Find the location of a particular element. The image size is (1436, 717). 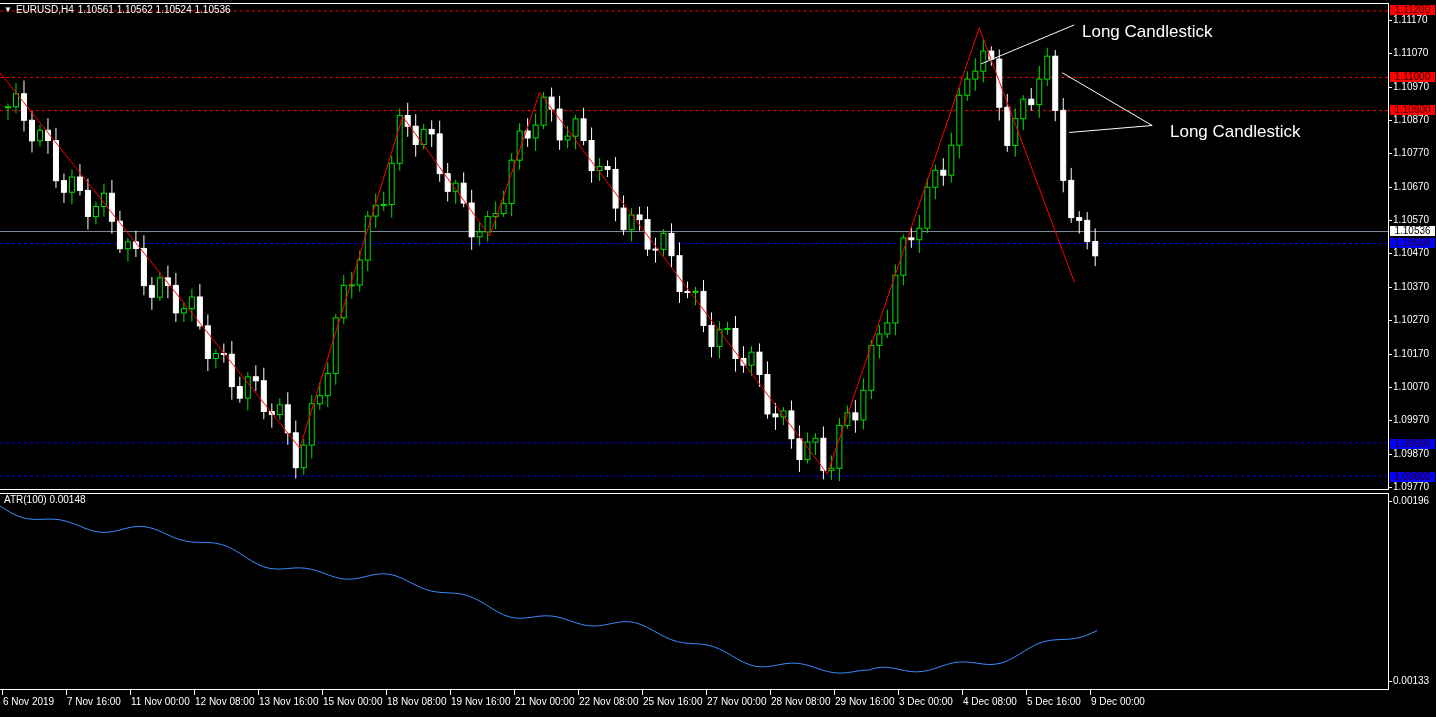

time-label: 21 Nov 00:00 is located at coordinates (545, 701).